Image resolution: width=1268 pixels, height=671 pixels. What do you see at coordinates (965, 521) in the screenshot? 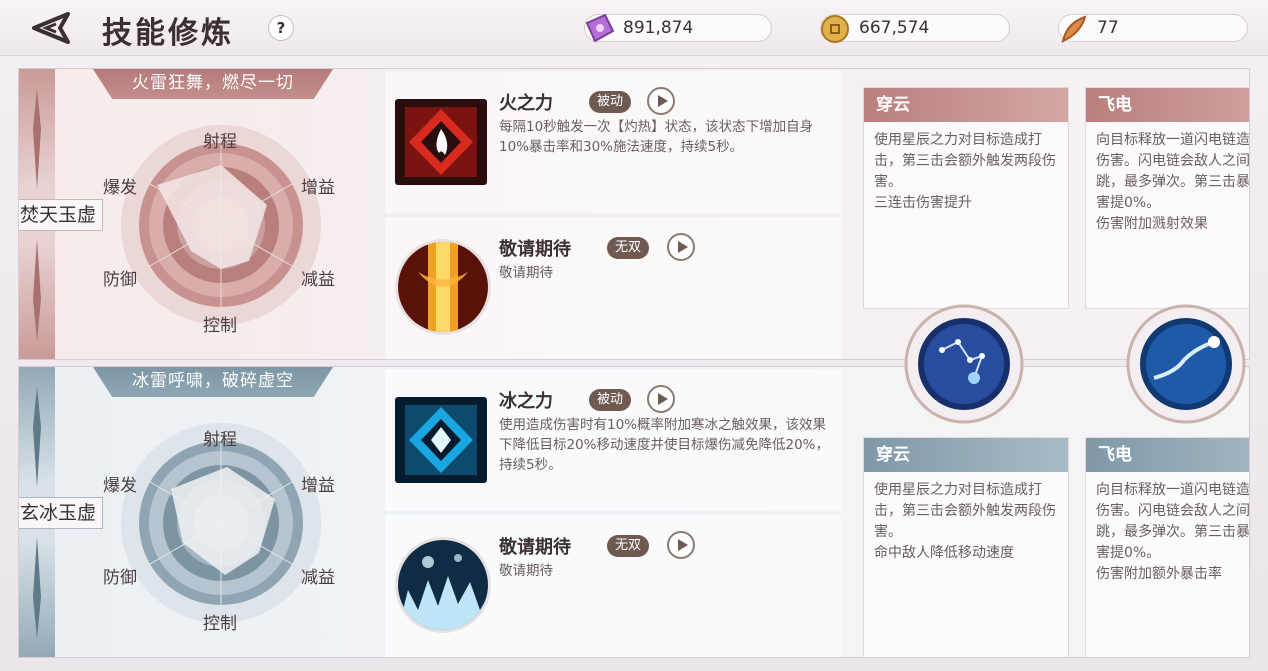
I see `card-description: 使用星辰之力对目标造成打击，第三击会额外触发两段伤害。 命中敌人降低移动速度` at bounding box center [965, 521].